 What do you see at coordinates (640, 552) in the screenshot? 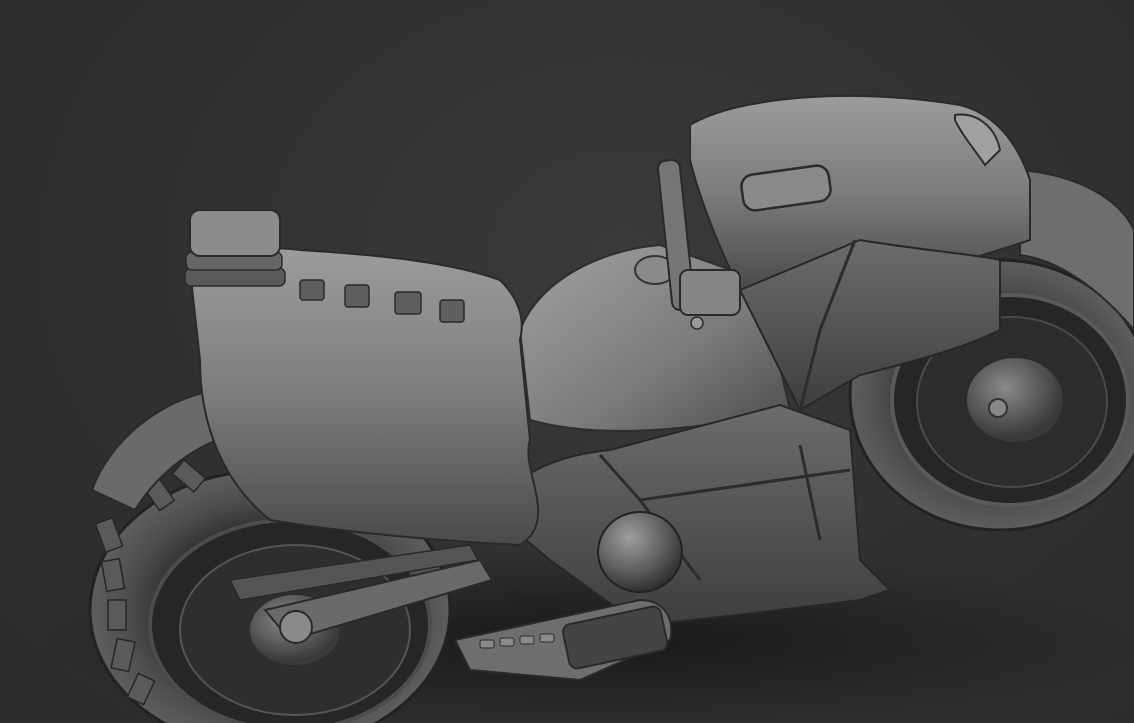
I see `engine-cover` at bounding box center [640, 552].